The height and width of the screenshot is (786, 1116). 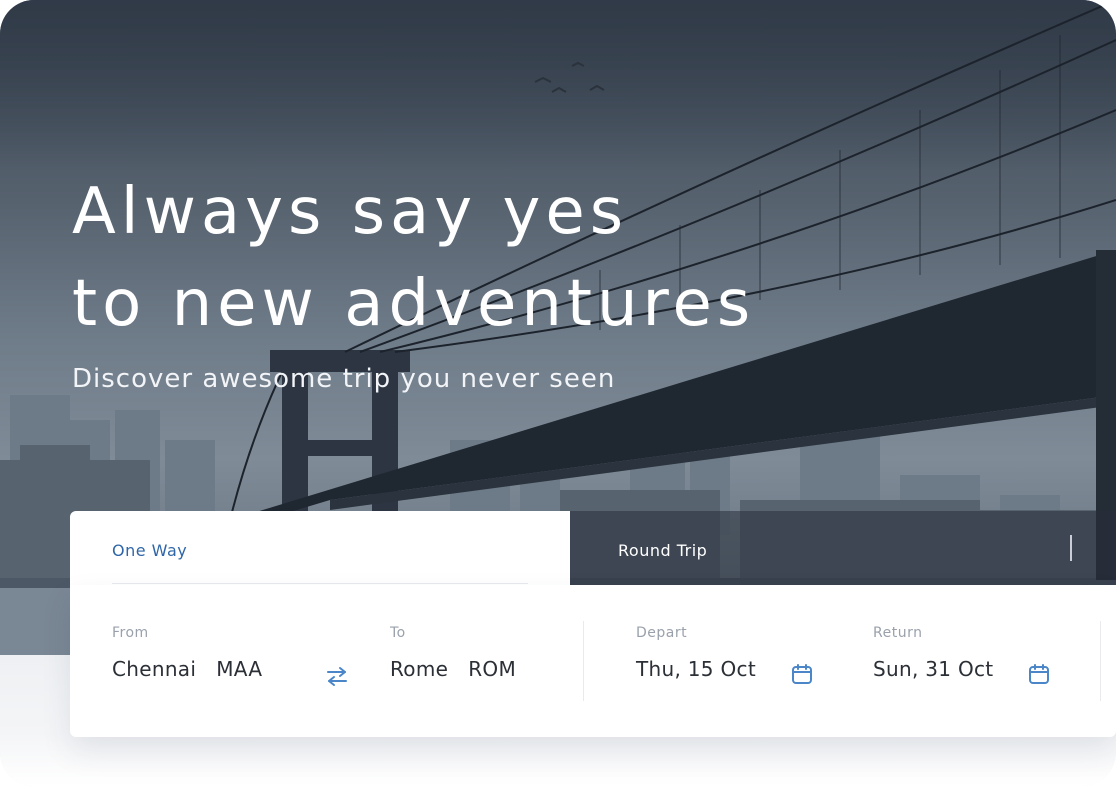 I want to click on to-field: To Rome ROM, so click(x=475, y=655).